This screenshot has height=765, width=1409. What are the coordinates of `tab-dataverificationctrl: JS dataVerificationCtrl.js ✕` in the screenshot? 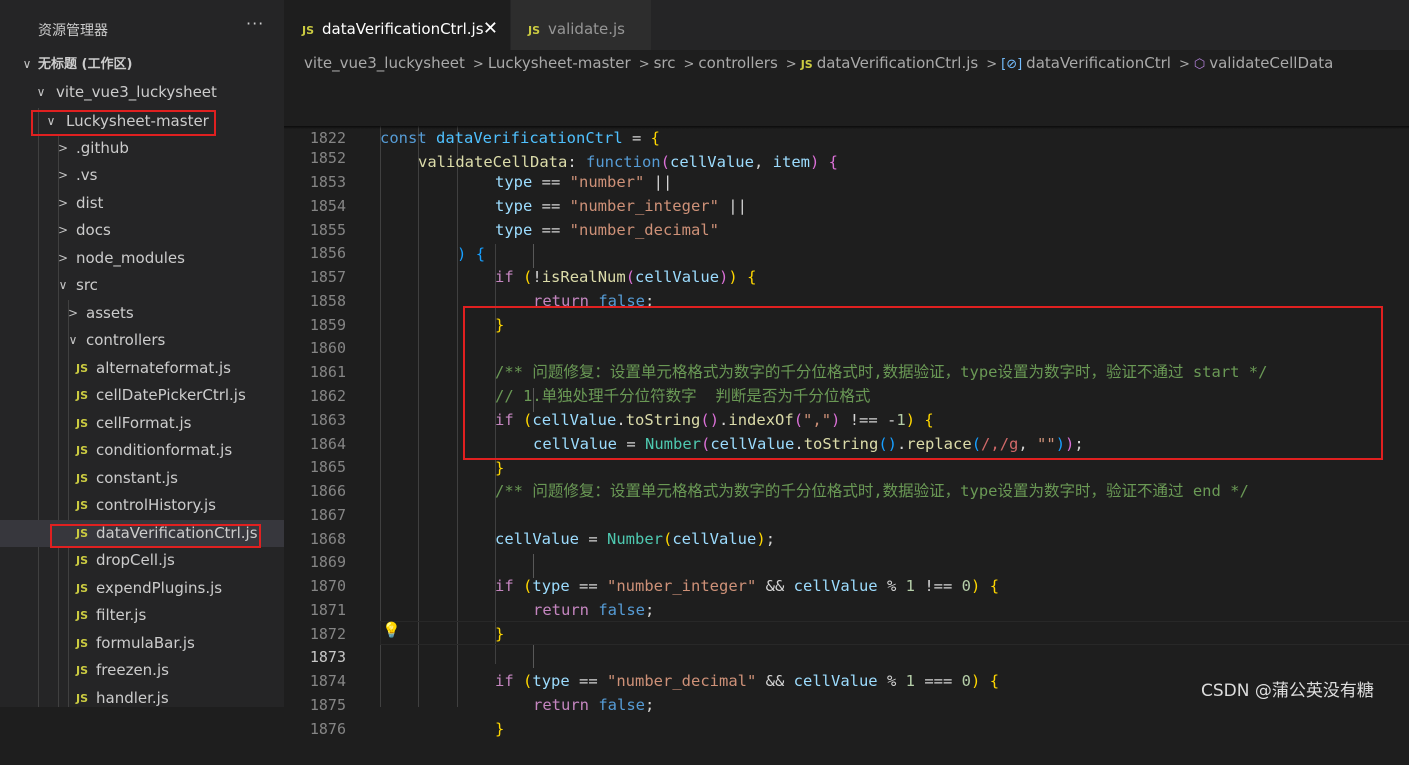 It's located at (397, 25).